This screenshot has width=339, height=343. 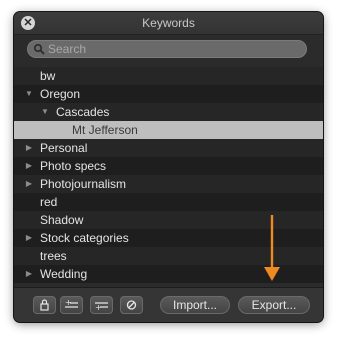 What do you see at coordinates (168, 184) in the screenshot?
I see `keyword-row: ▶ Photojournalism` at bounding box center [168, 184].